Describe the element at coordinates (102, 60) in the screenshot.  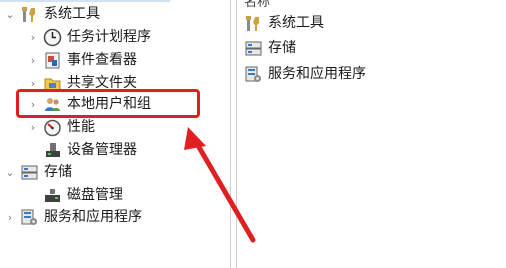
I see `tree-item-label: 事件查看器` at that location.